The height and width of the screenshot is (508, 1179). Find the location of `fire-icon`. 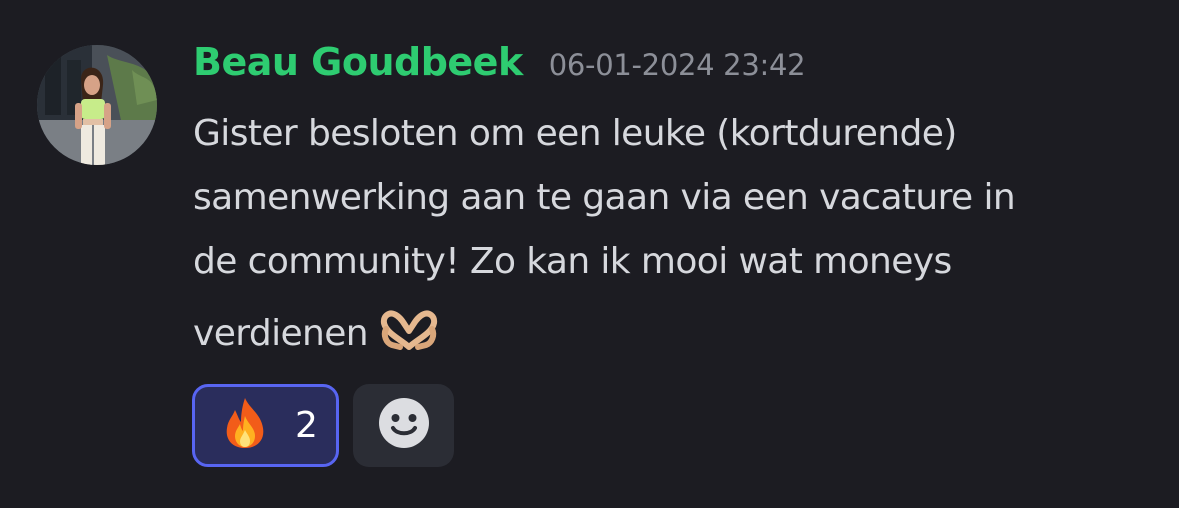

fire-icon is located at coordinates (245, 425).